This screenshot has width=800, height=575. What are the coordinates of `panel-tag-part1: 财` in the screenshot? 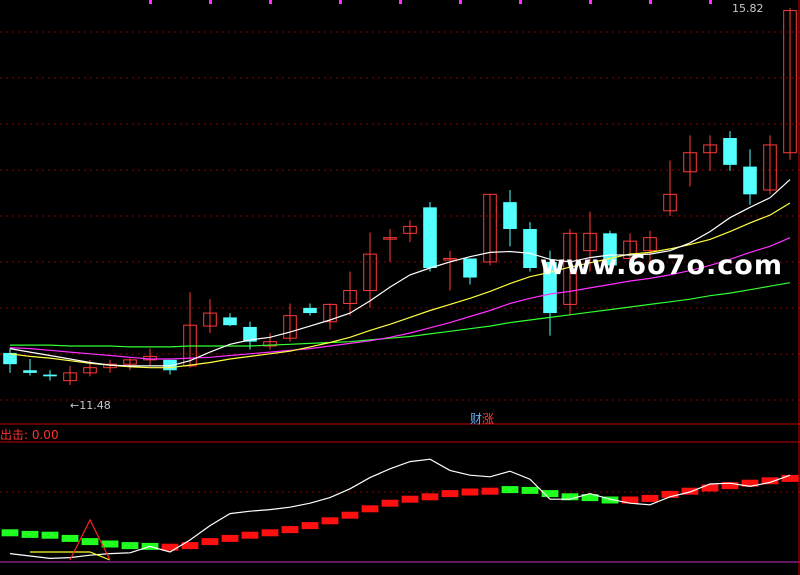 It's located at (476, 419).